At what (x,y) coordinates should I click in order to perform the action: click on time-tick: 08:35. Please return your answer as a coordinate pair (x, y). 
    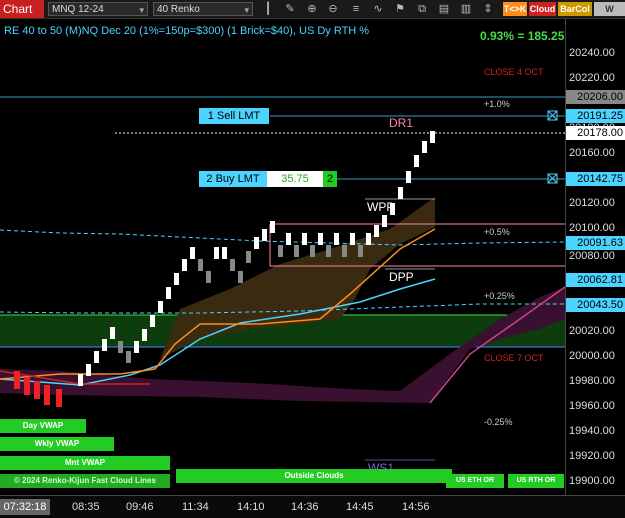
    Looking at the image, I should click on (86, 507).